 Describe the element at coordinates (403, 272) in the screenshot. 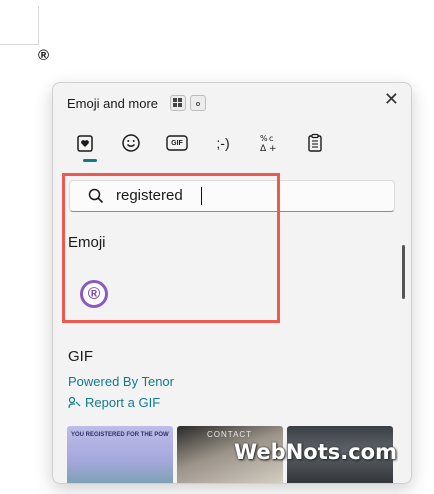

I see `scrollbar-thumb` at that location.